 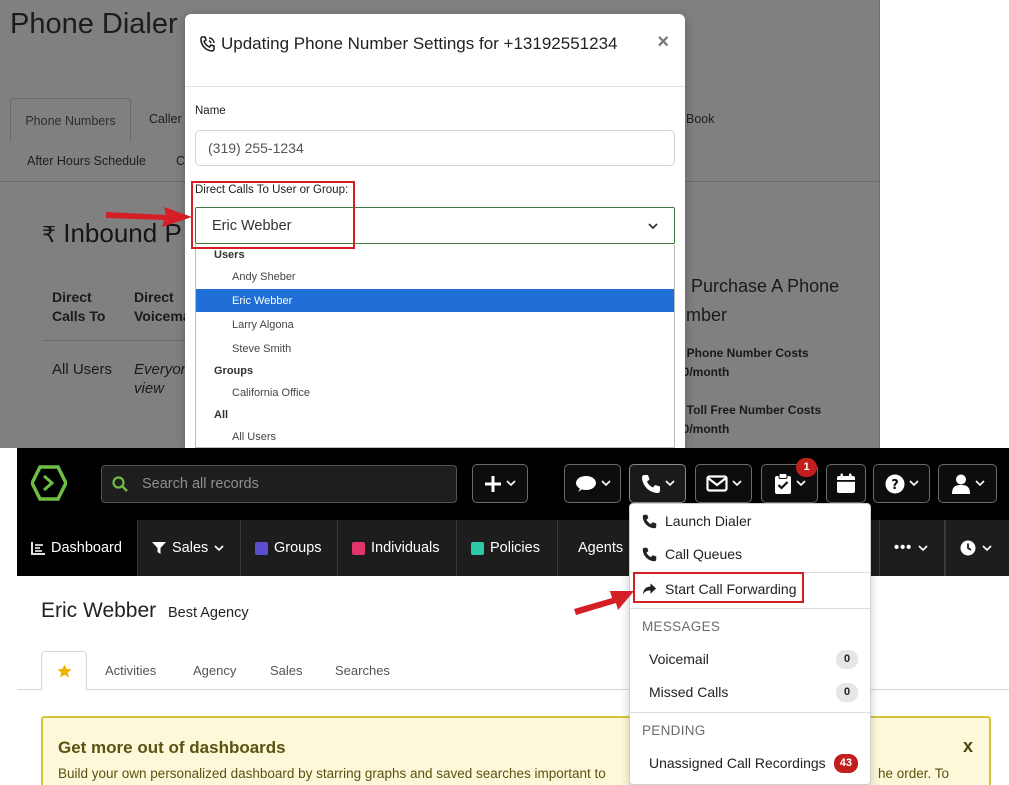 I want to click on nav-policies: Policies, so click(x=507, y=548).